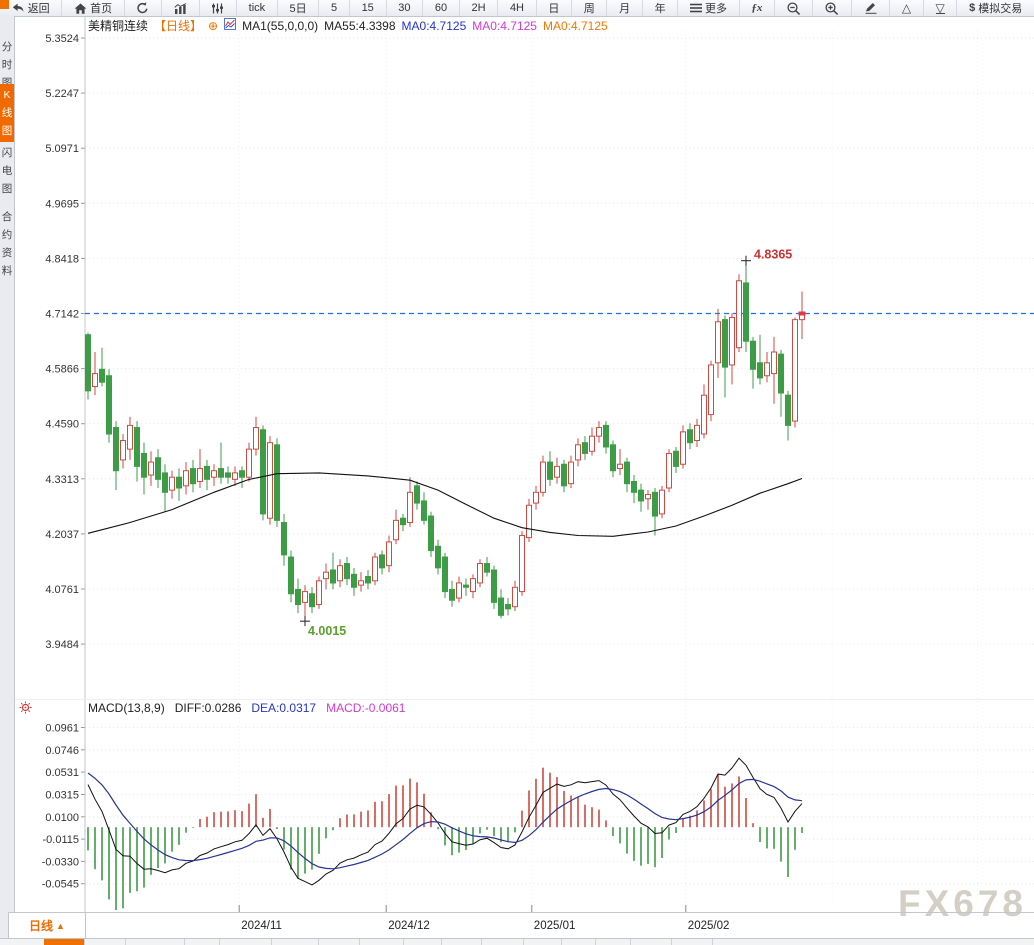 This screenshot has width=1034, height=945. I want to click on toolbar-button-month: 月, so click(625, 8).